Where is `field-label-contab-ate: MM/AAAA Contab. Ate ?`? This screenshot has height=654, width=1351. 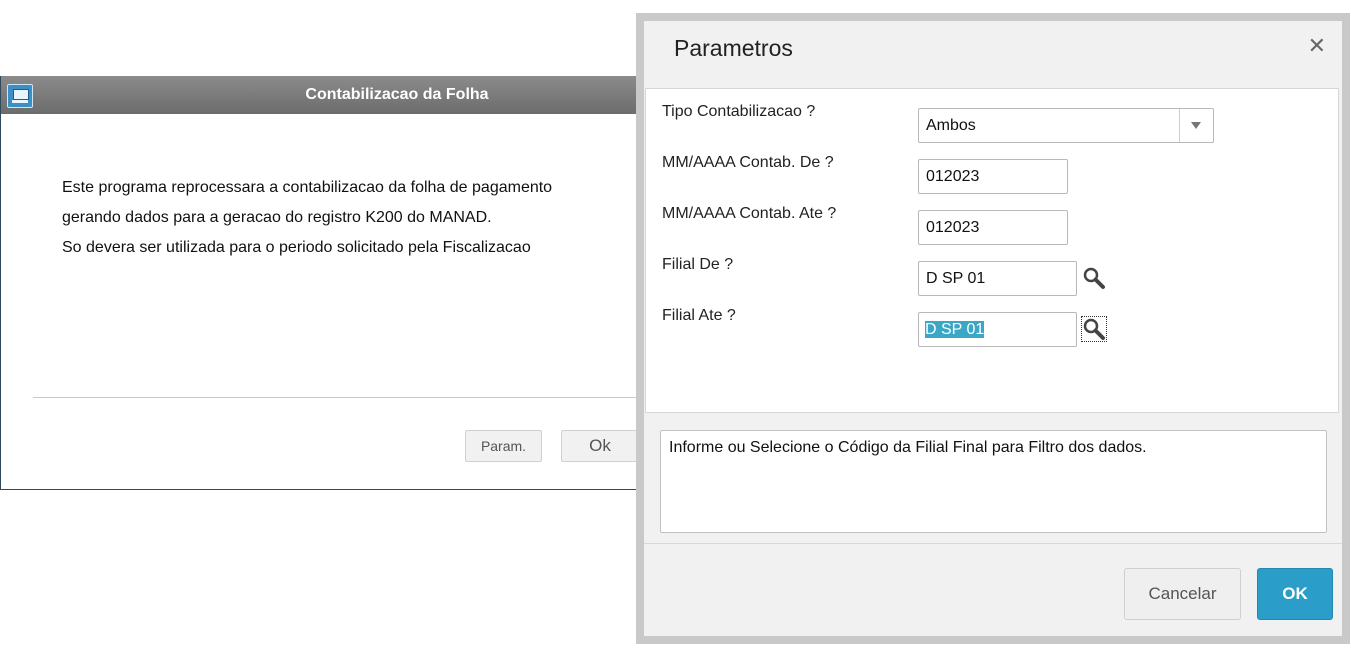
field-label-contab-ate: MM/AAAA Contab. Ate ? is located at coordinates (749, 213).